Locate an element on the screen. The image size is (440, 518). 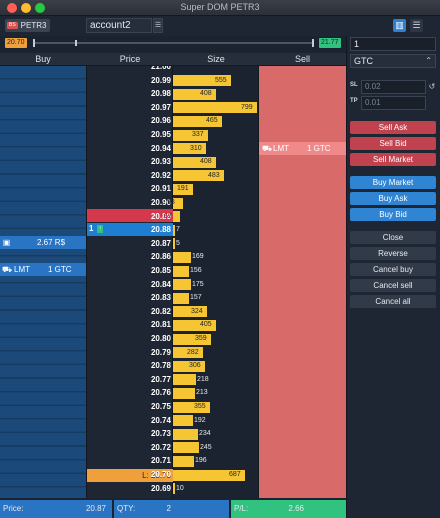
reverse-button: Reverse is located at coordinates (393, 253).